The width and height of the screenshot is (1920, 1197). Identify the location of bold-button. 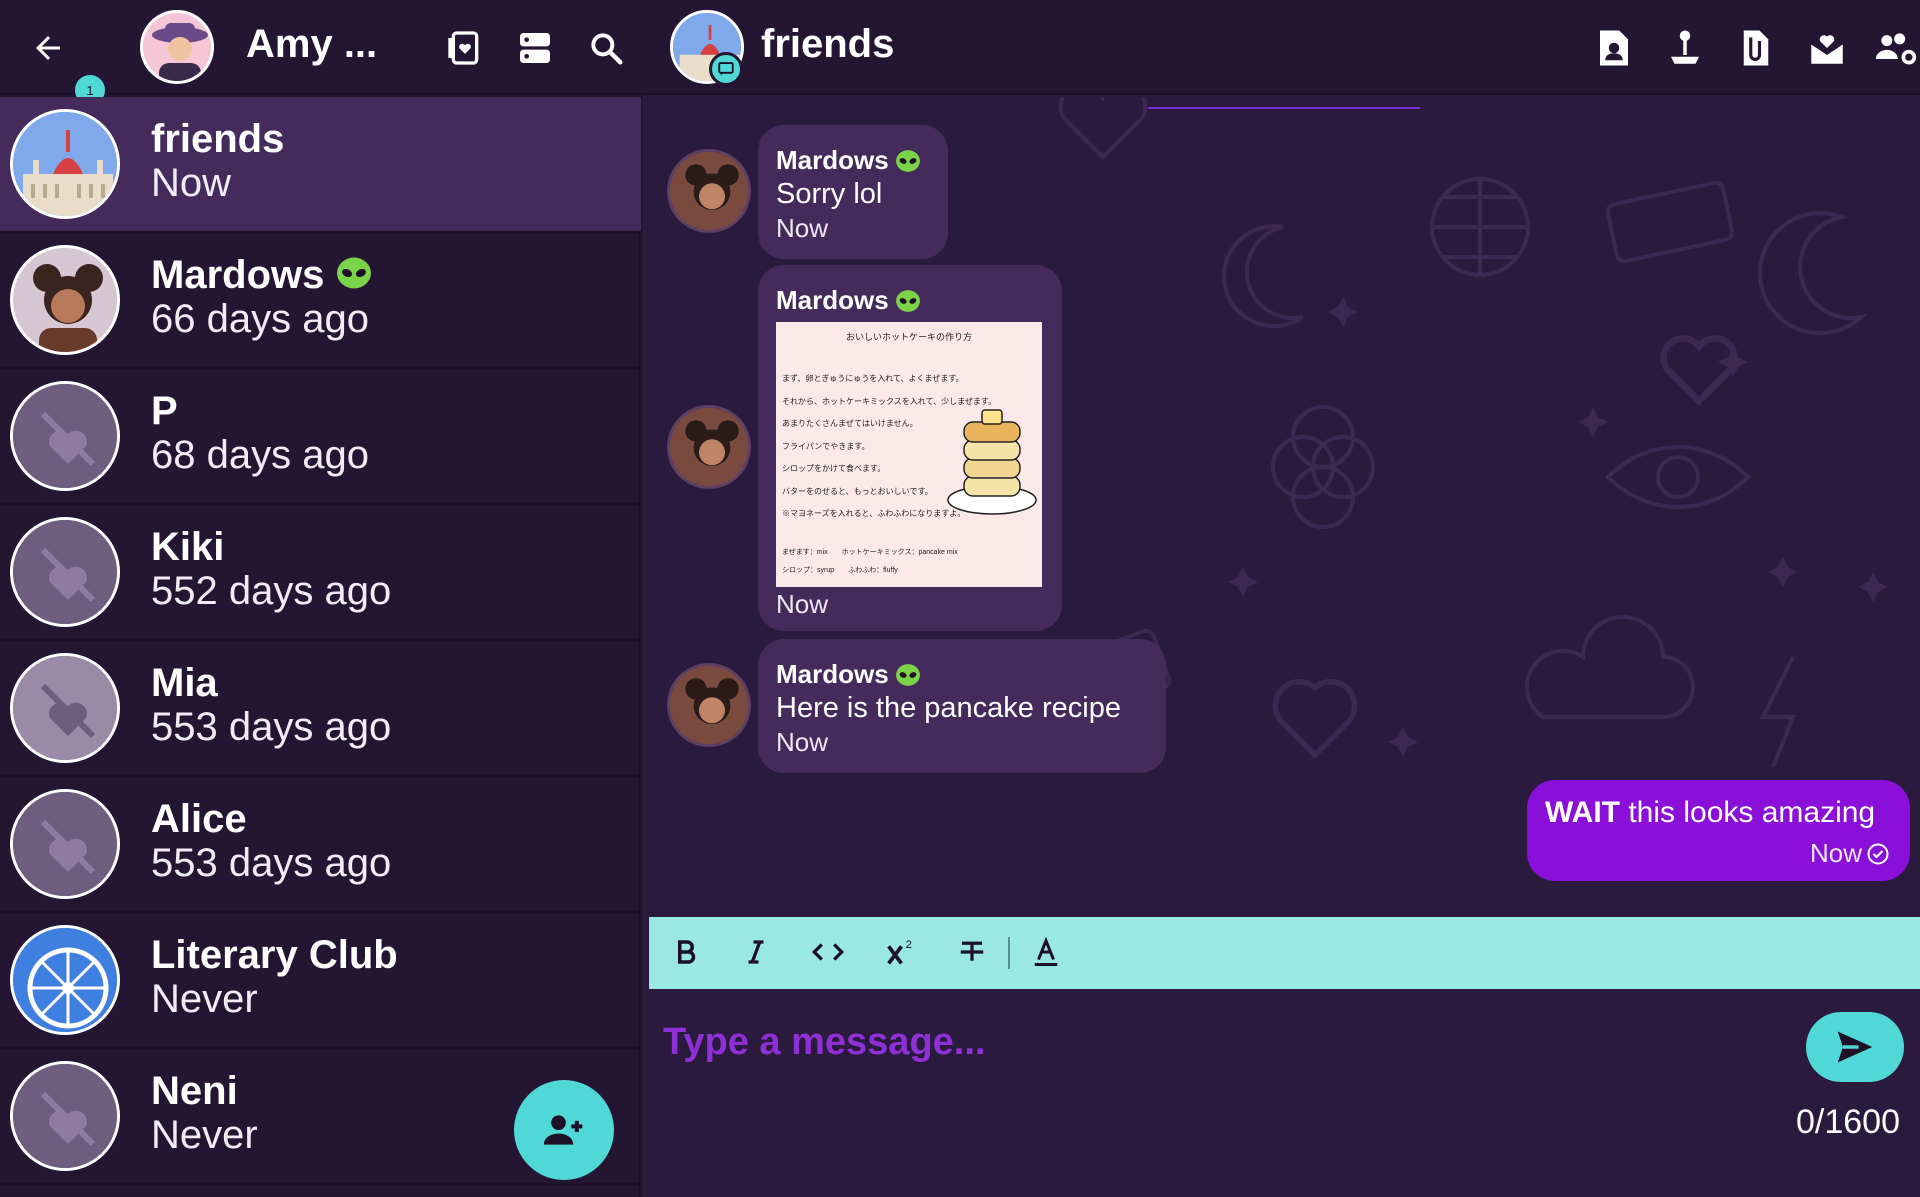
(686, 952).